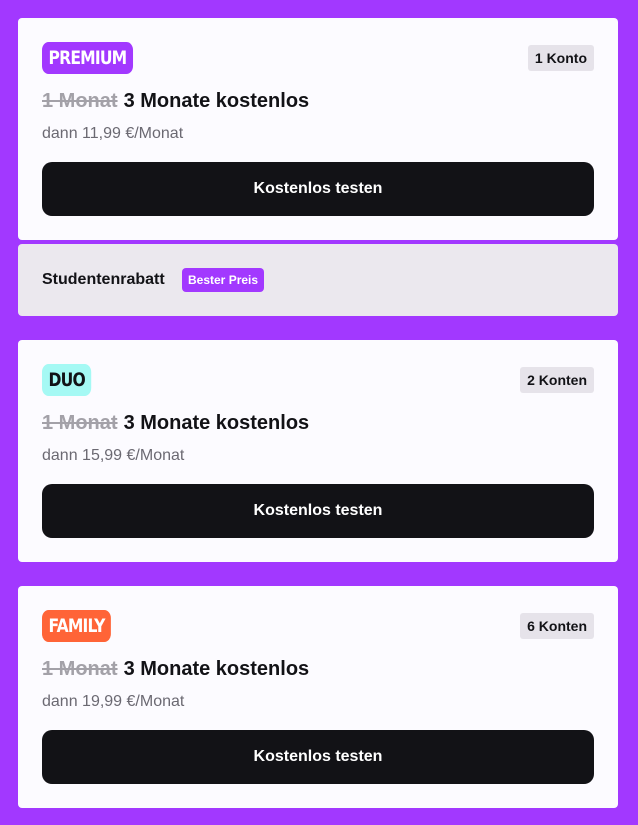 This screenshot has height=825, width=638. I want to click on price-text: dann 19,99 €/Monat, so click(113, 701).